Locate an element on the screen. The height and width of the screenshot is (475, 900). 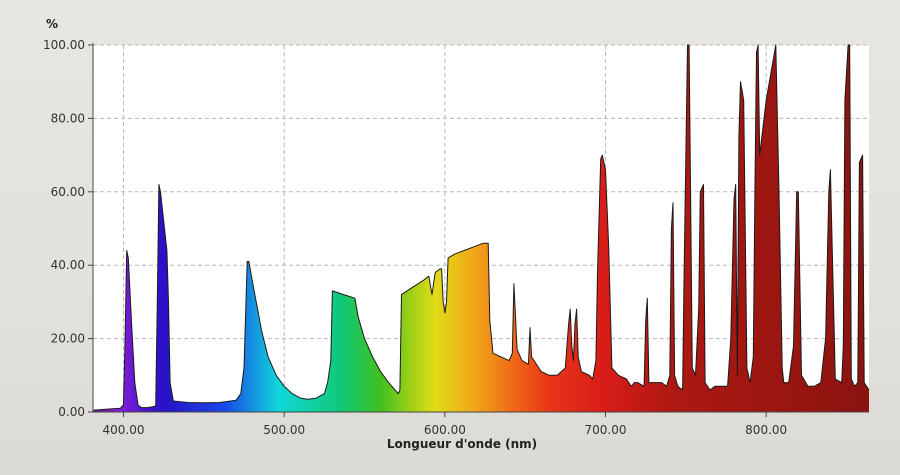
x-tick-labels: 400.00 500.00 600.00 700.00 800.00 is located at coordinates (445, 424).